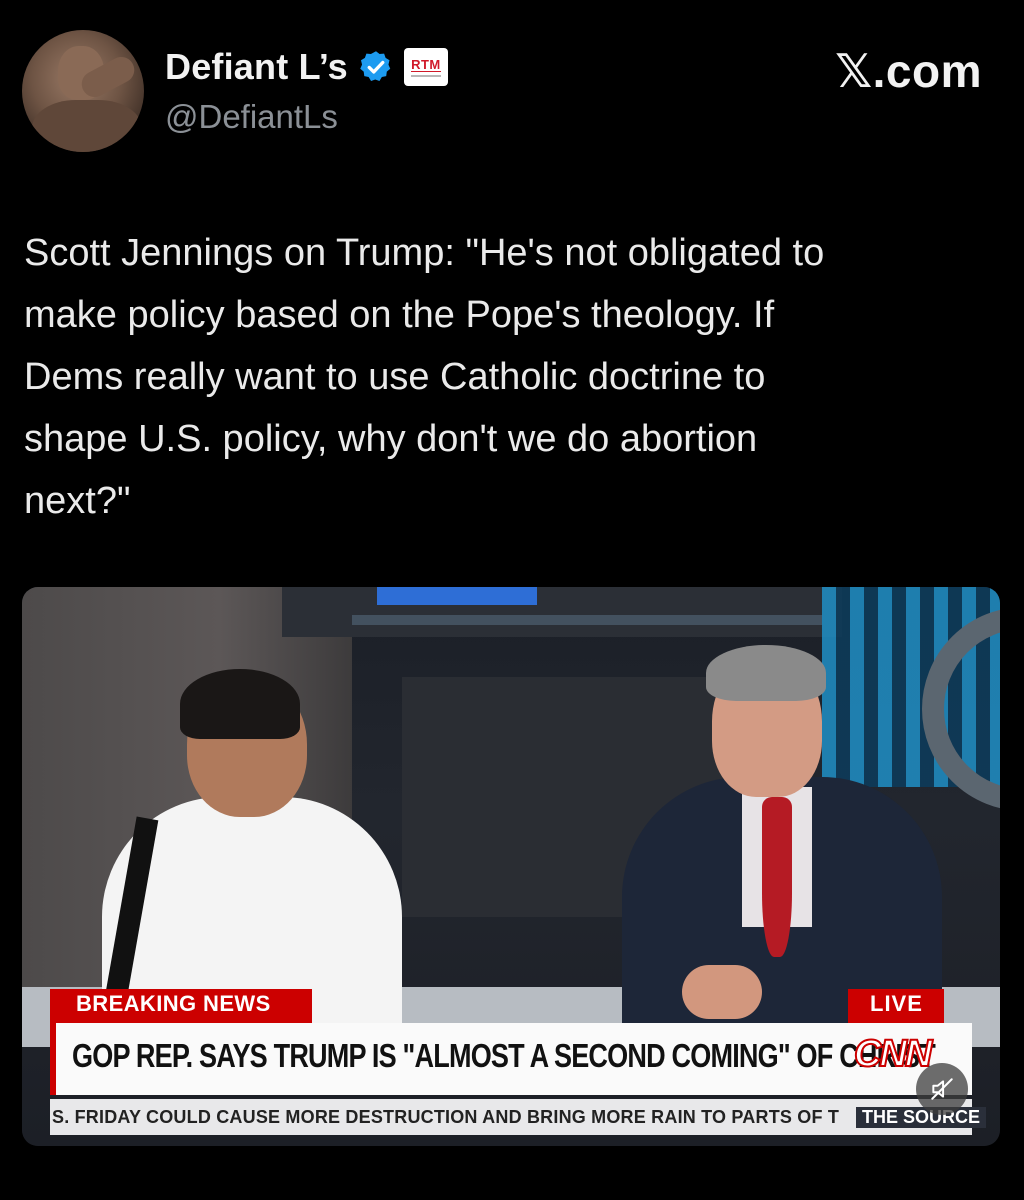  I want to click on display-name: Defiant L’s, so click(256, 67).